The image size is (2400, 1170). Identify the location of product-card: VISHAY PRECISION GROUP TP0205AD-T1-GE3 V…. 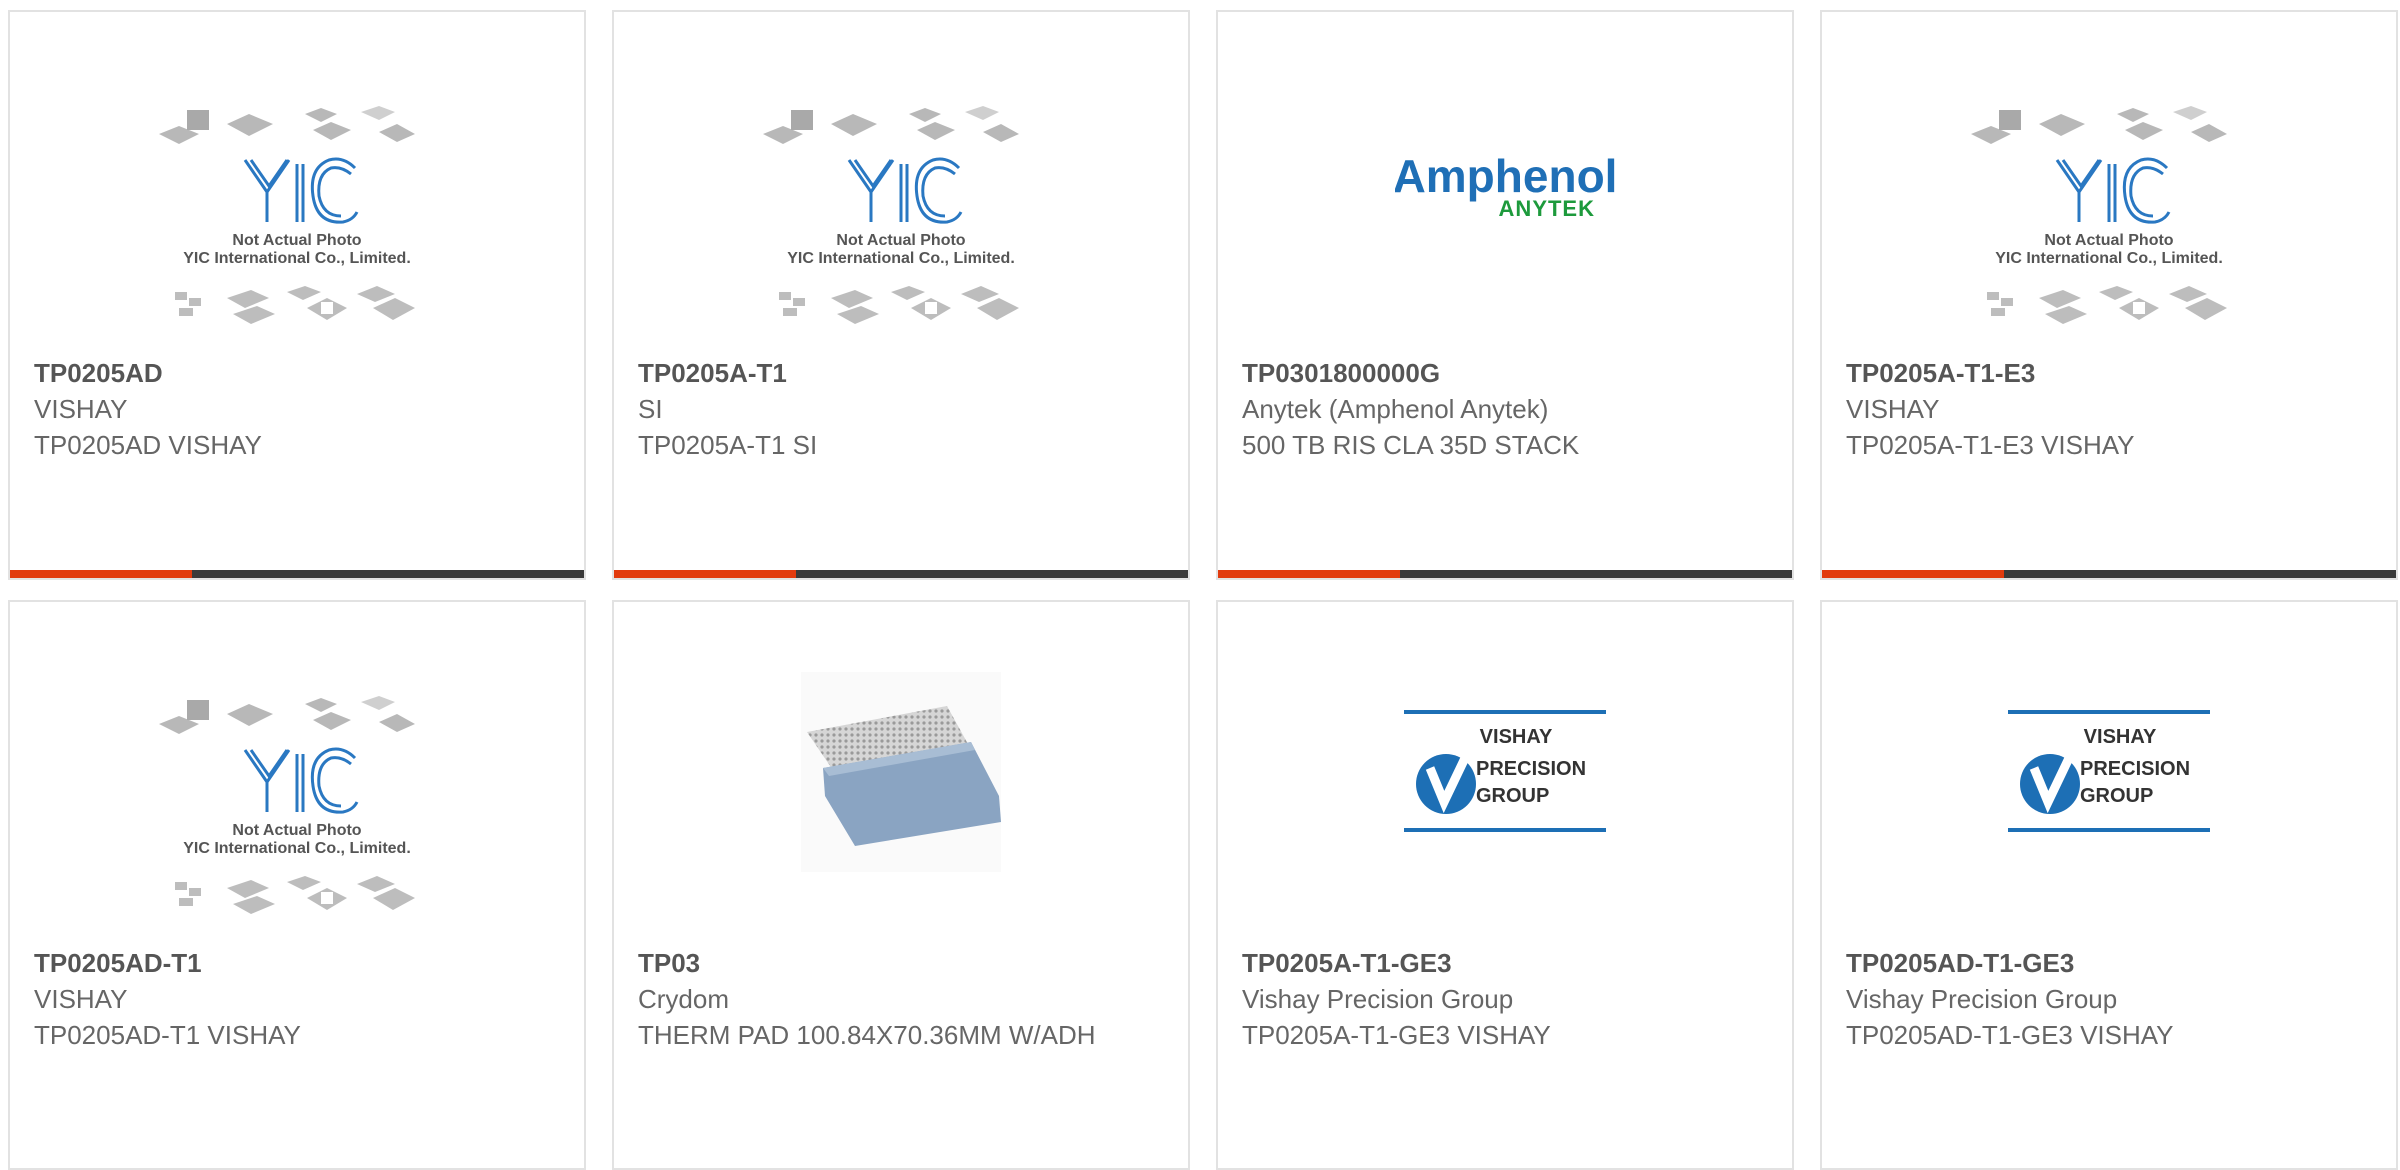
(2109, 885).